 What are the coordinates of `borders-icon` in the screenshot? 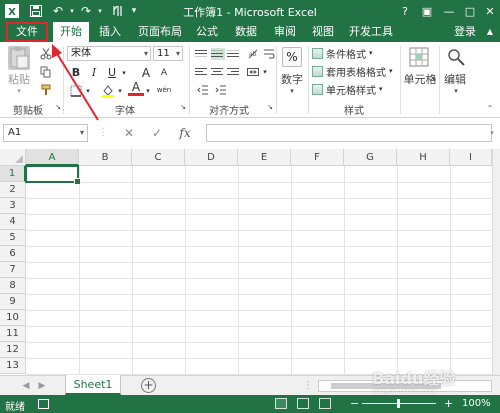 It's located at (76, 90).